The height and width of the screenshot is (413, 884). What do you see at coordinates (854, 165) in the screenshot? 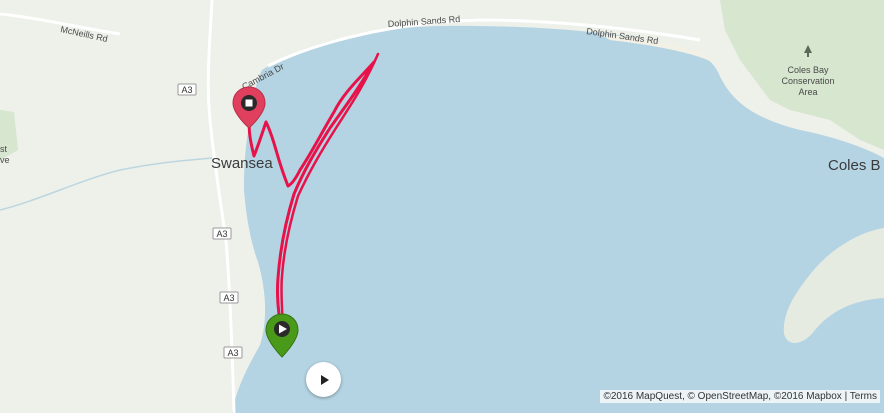
I see `label-coles-bay: Coles B` at bounding box center [854, 165].